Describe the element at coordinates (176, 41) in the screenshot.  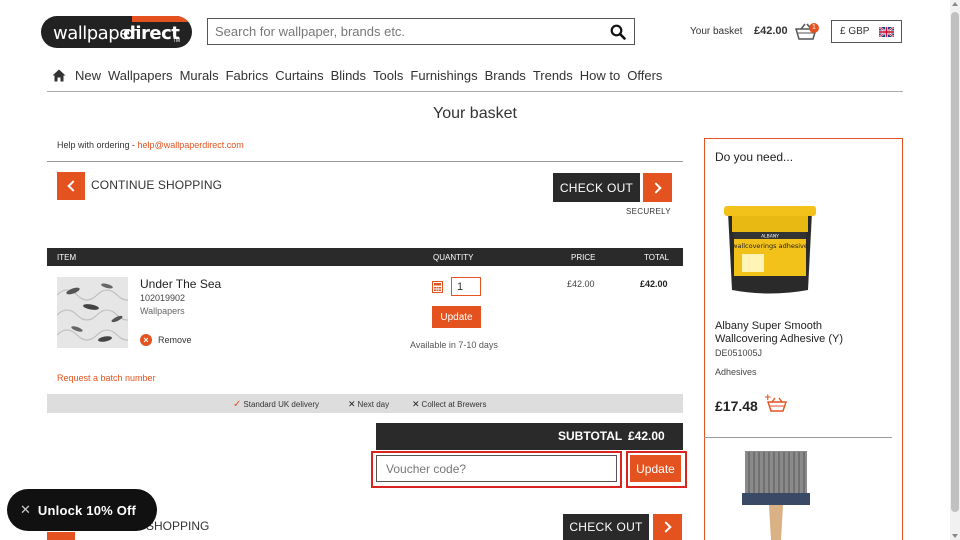
I see `logo-trademark: TM` at that location.